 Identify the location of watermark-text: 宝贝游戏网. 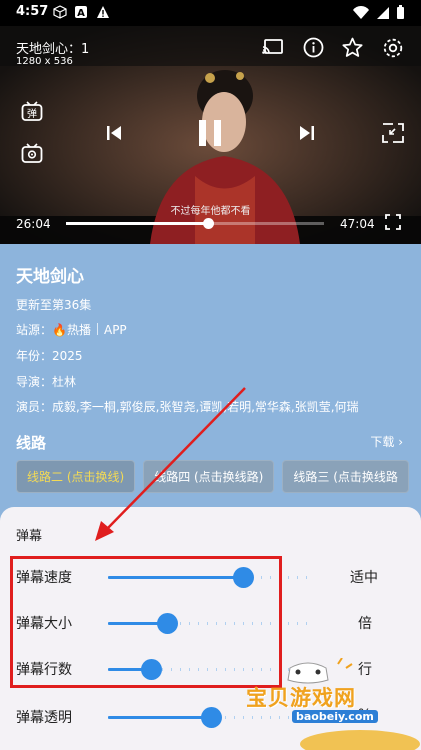
(301, 698).